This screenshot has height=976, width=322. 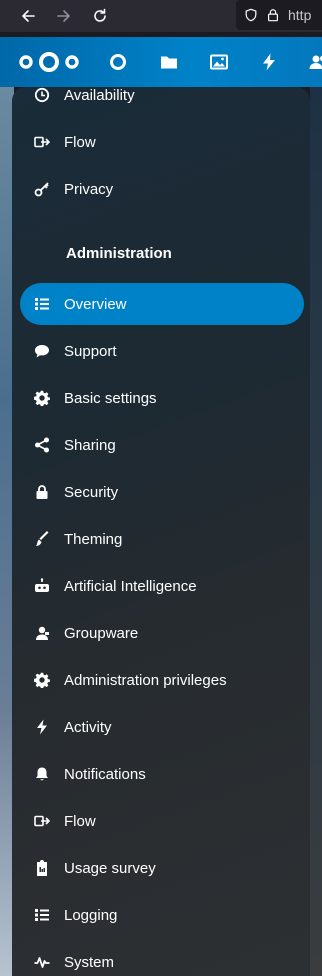 What do you see at coordinates (90, 351) in the screenshot?
I see `nav-item-label: Support` at bounding box center [90, 351].